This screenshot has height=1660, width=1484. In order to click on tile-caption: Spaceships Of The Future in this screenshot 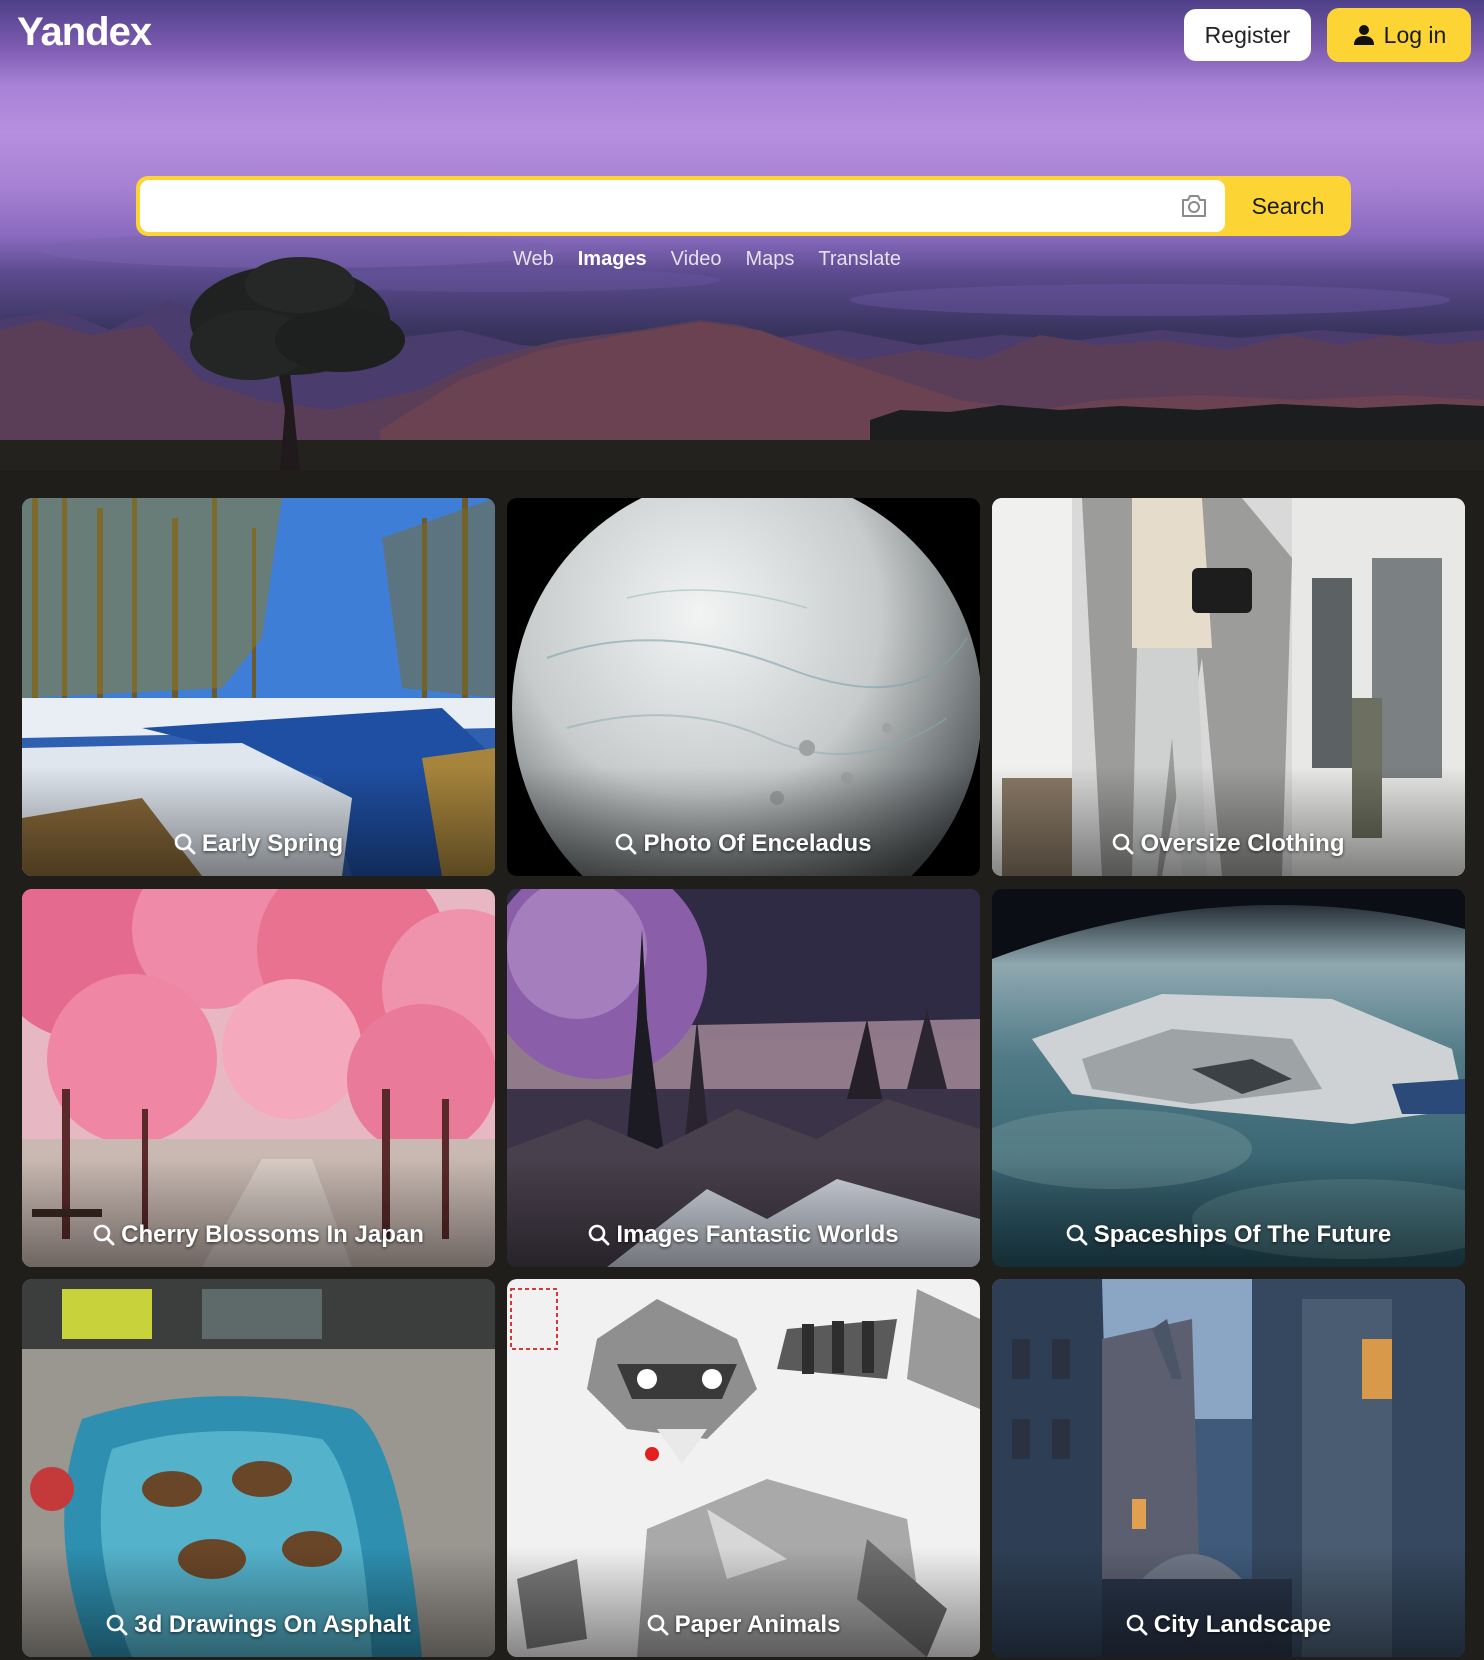, I will do `click(1228, 1235)`.